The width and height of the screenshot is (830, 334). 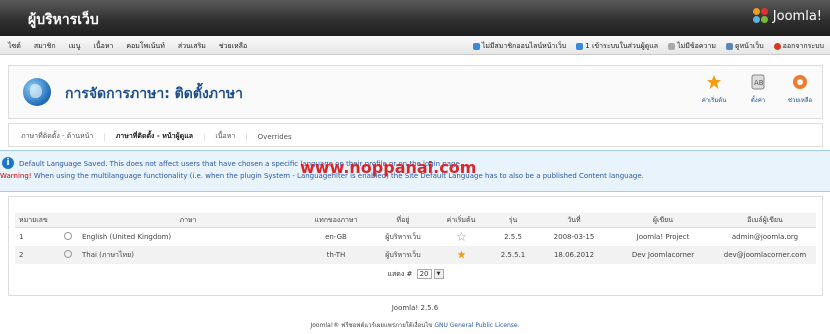 What do you see at coordinates (16, 176) in the screenshot?
I see `warning-label: Warning!` at bounding box center [16, 176].